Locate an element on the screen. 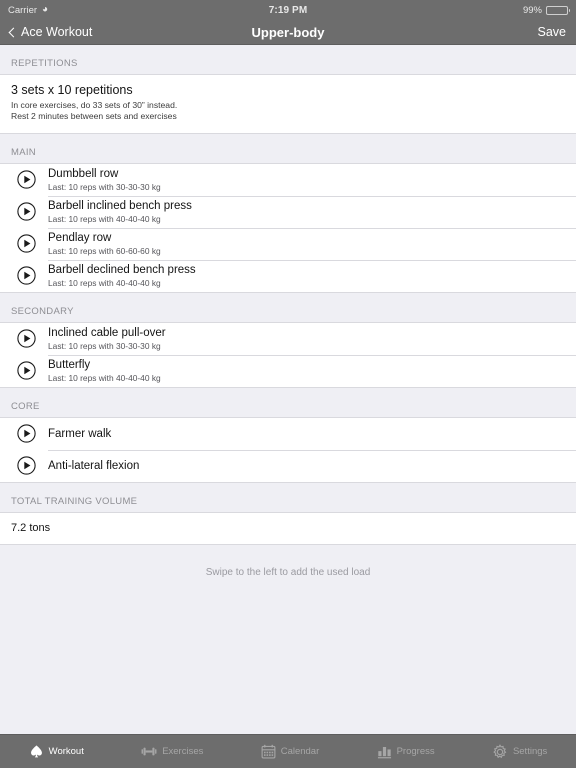  exercise-subtitle: Last: 10 reps with 60-60-60 kg is located at coordinates (104, 251).